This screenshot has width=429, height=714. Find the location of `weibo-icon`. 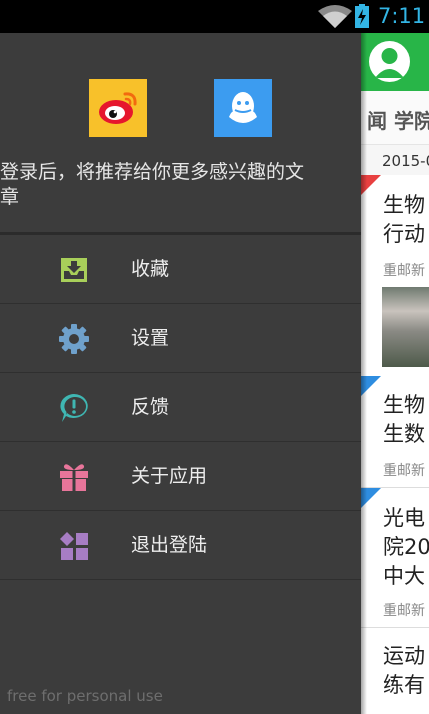

weibo-icon is located at coordinates (118, 108).